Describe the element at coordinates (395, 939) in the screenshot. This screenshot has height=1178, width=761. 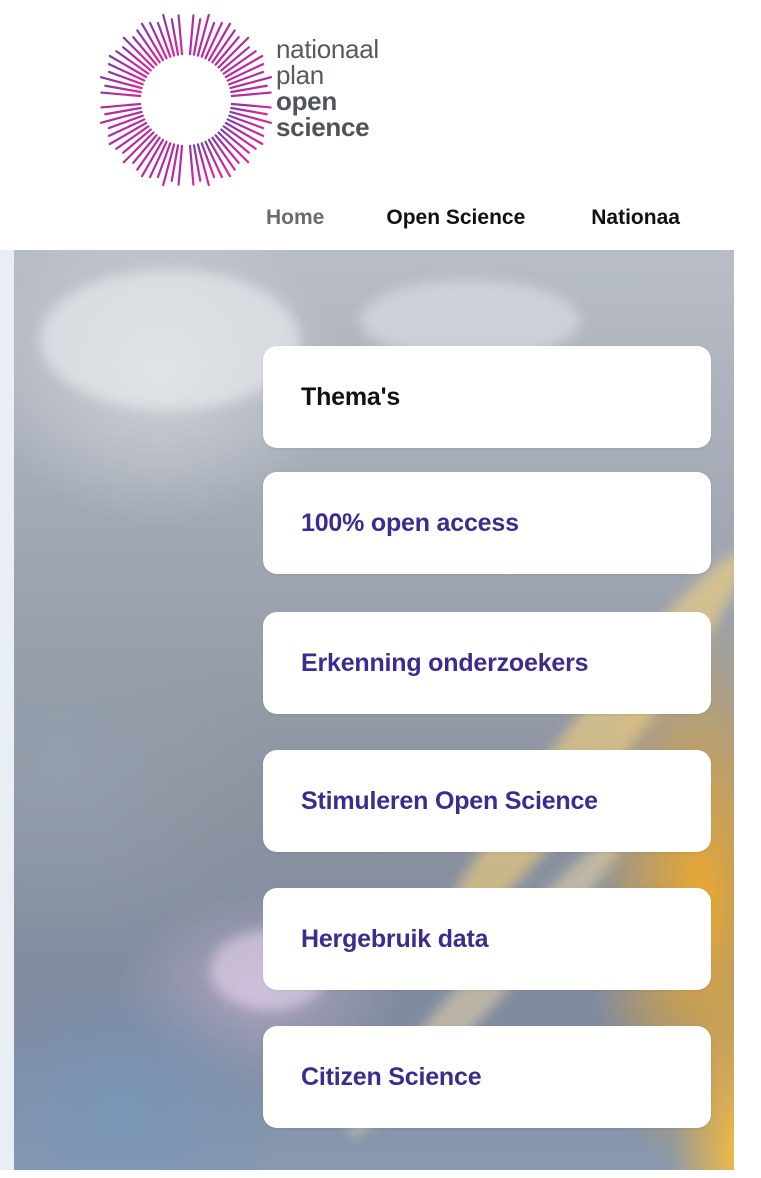
I see `theme-link-label: Hergebruik data` at that location.